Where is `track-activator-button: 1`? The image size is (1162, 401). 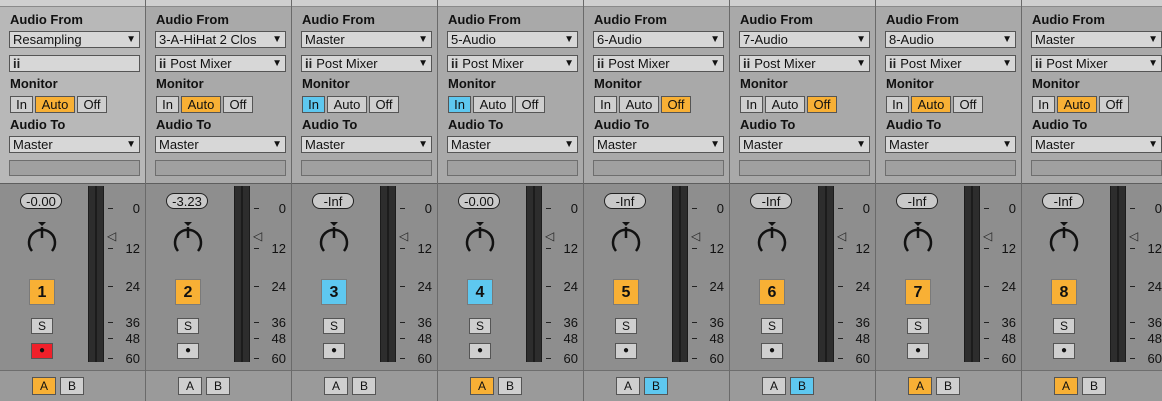 track-activator-button: 1 is located at coordinates (42, 292).